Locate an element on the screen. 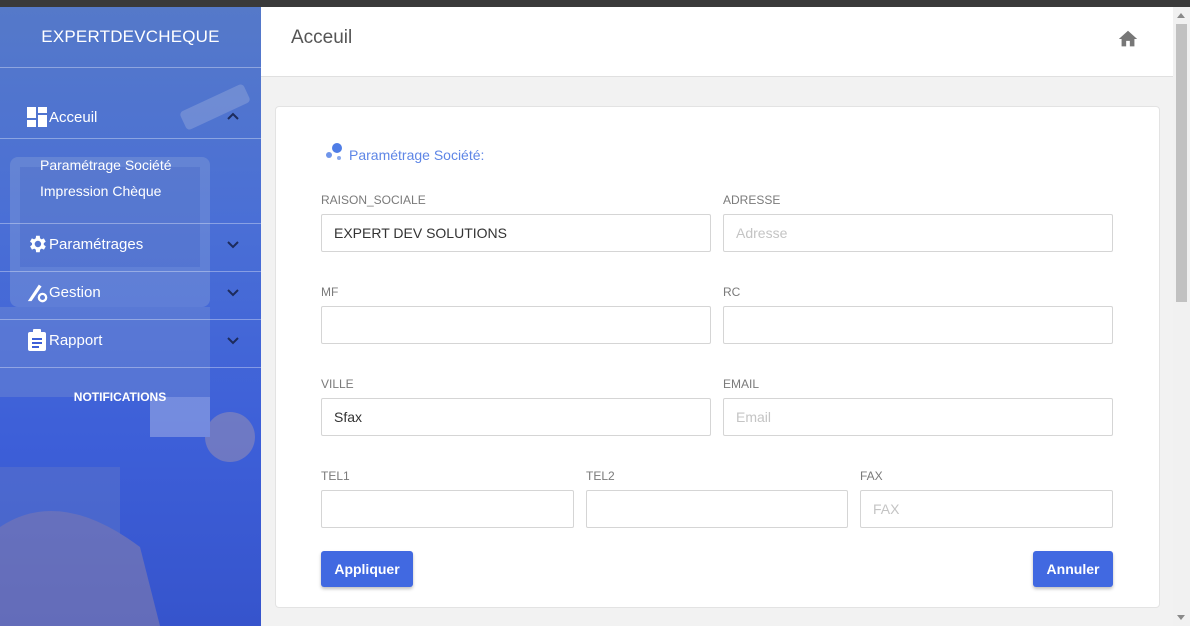 Image resolution: width=1190 pixels, height=626 pixels. clipboard-icon is located at coordinates (37, 340).